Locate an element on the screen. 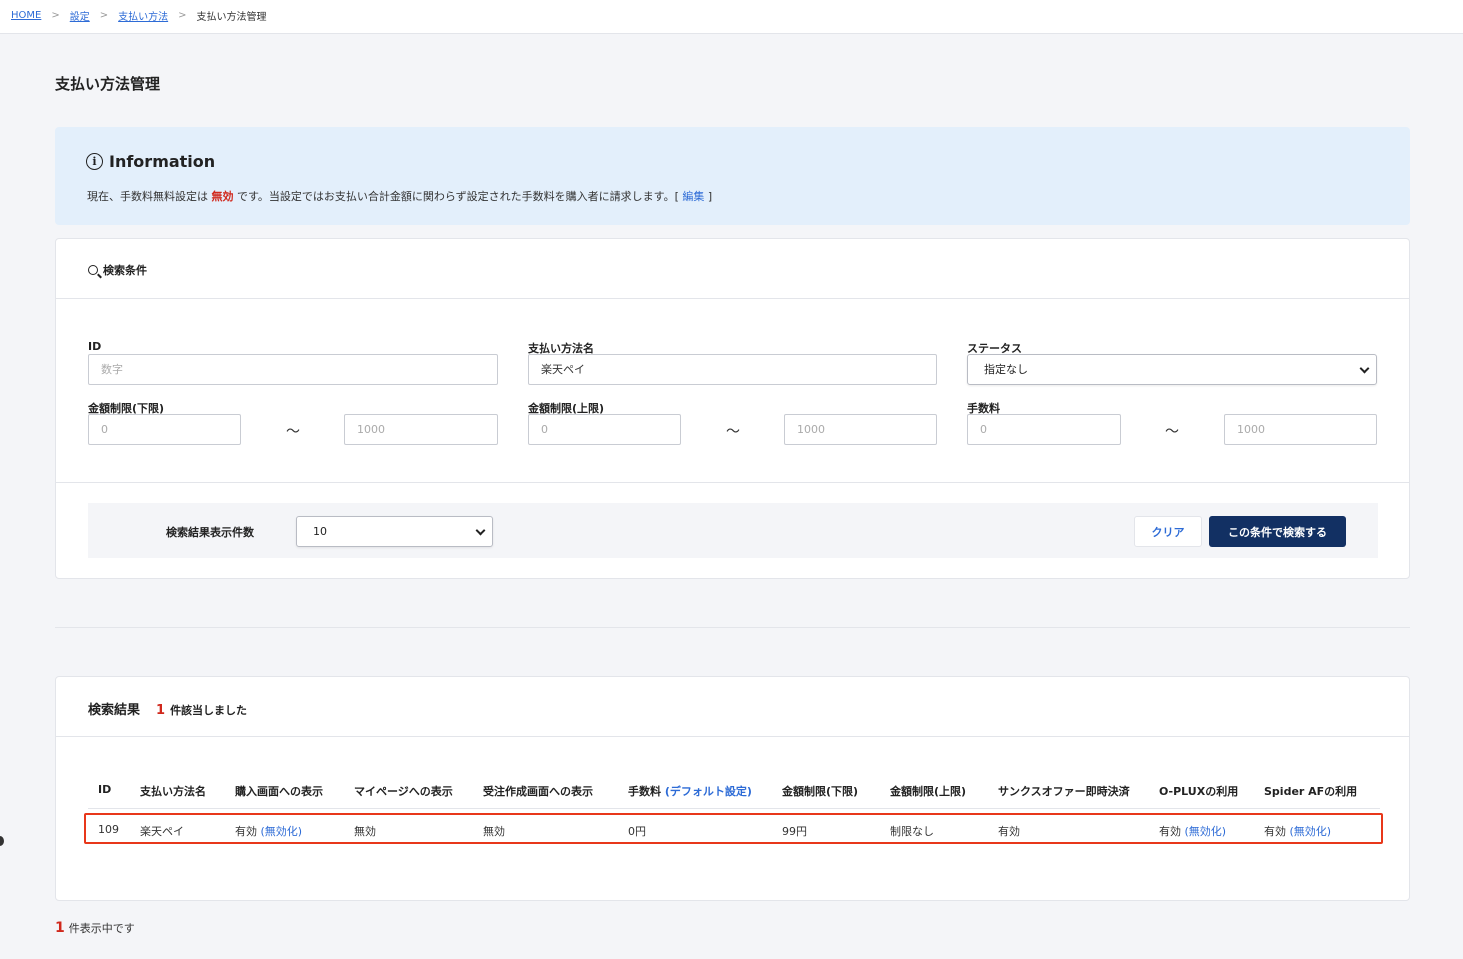  results-title: 検索結果 is located at coordinates (114, 710).